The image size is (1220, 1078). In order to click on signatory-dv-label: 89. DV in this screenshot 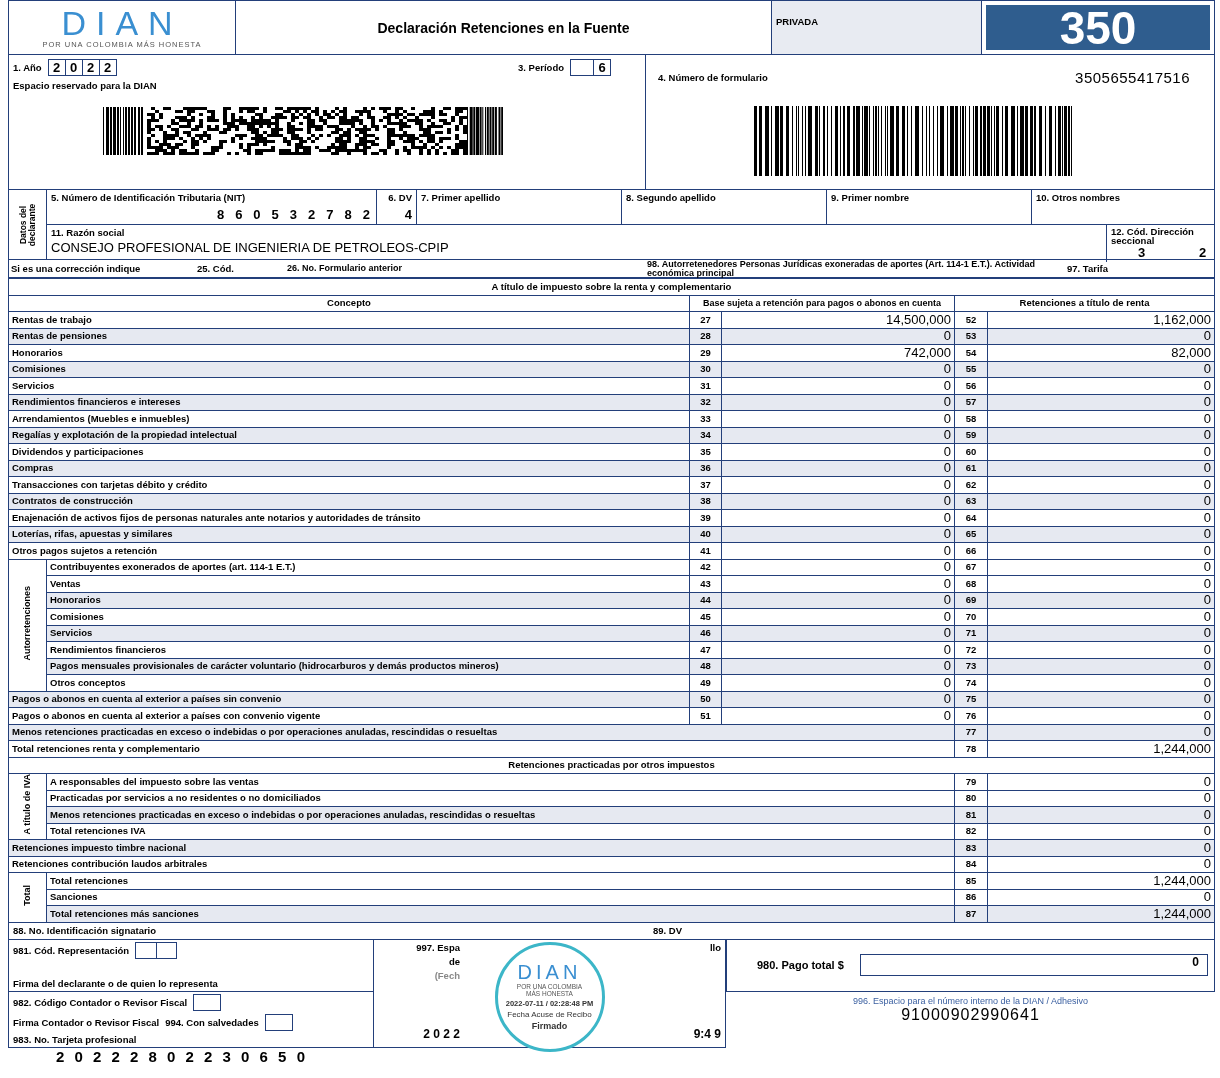, I will do `click(668, 930)`.